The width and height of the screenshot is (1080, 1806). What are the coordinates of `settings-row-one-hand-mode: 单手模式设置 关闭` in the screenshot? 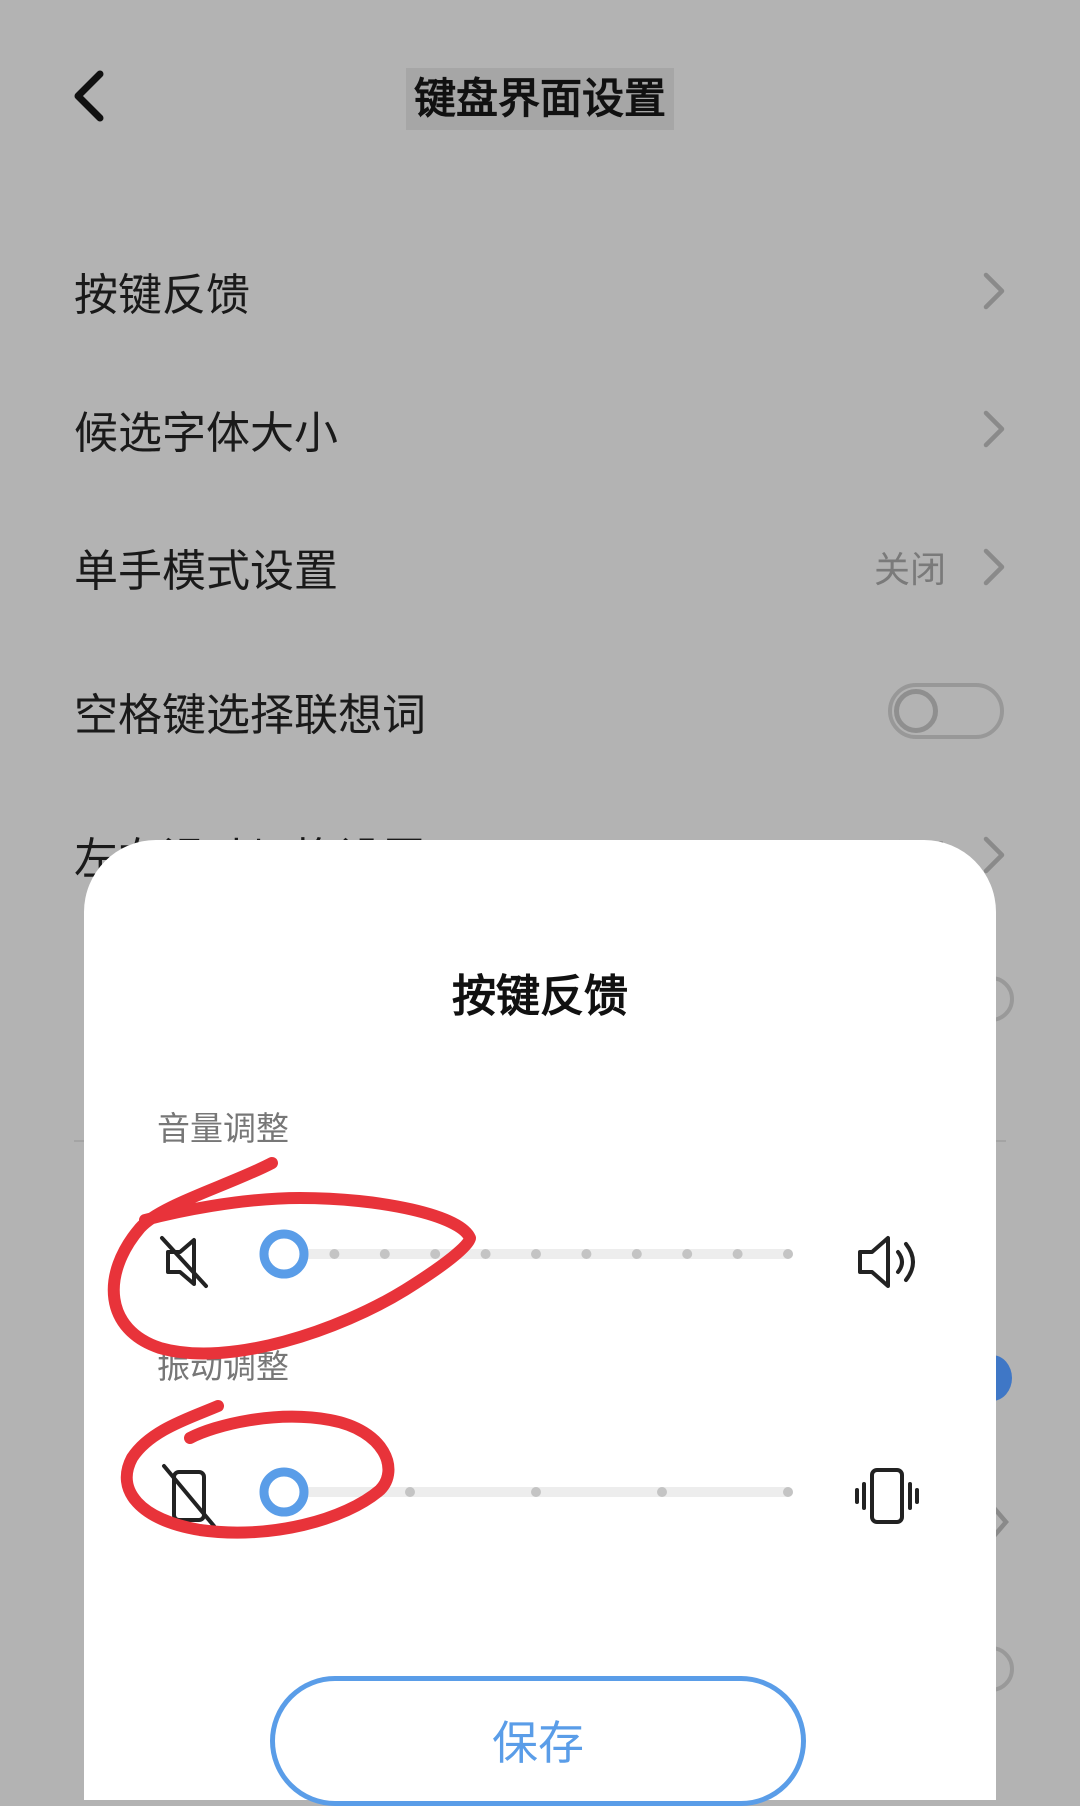 It's located at (540, 567).